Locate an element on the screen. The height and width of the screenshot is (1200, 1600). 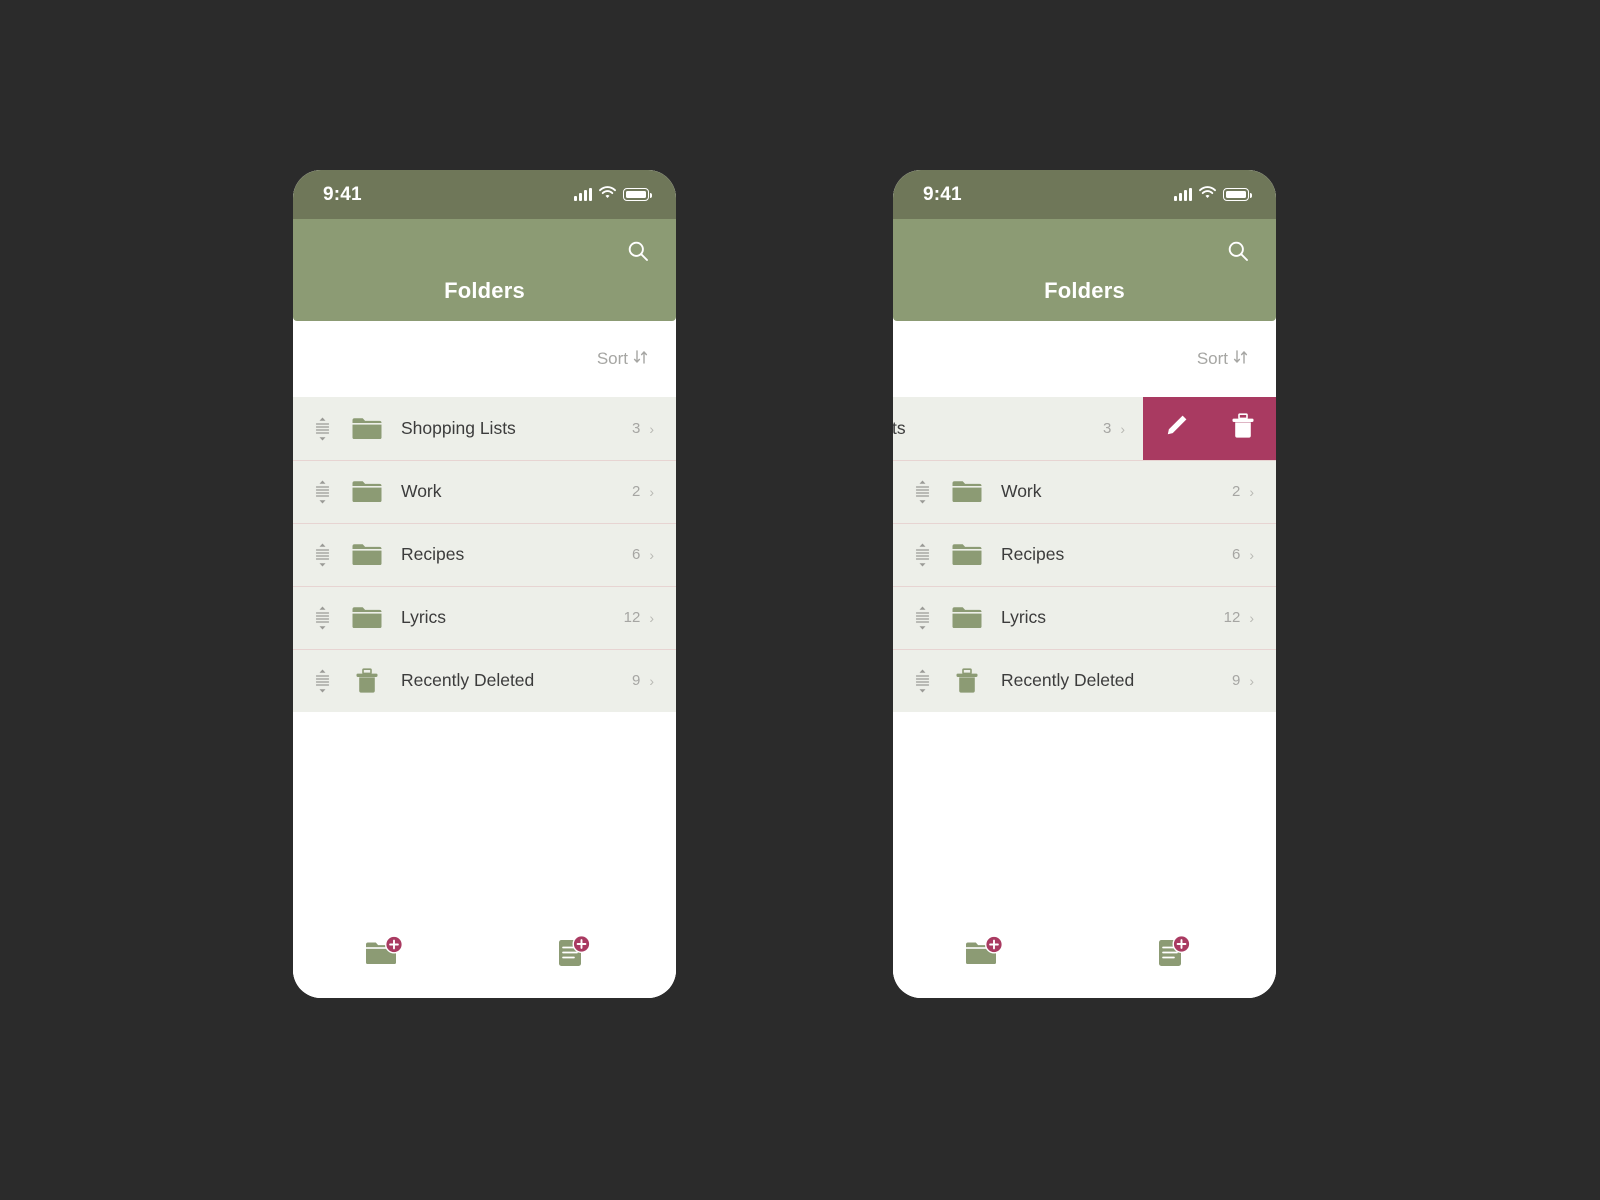
folder-name-truncated: pping Lists is located at coordinates (899, 428).